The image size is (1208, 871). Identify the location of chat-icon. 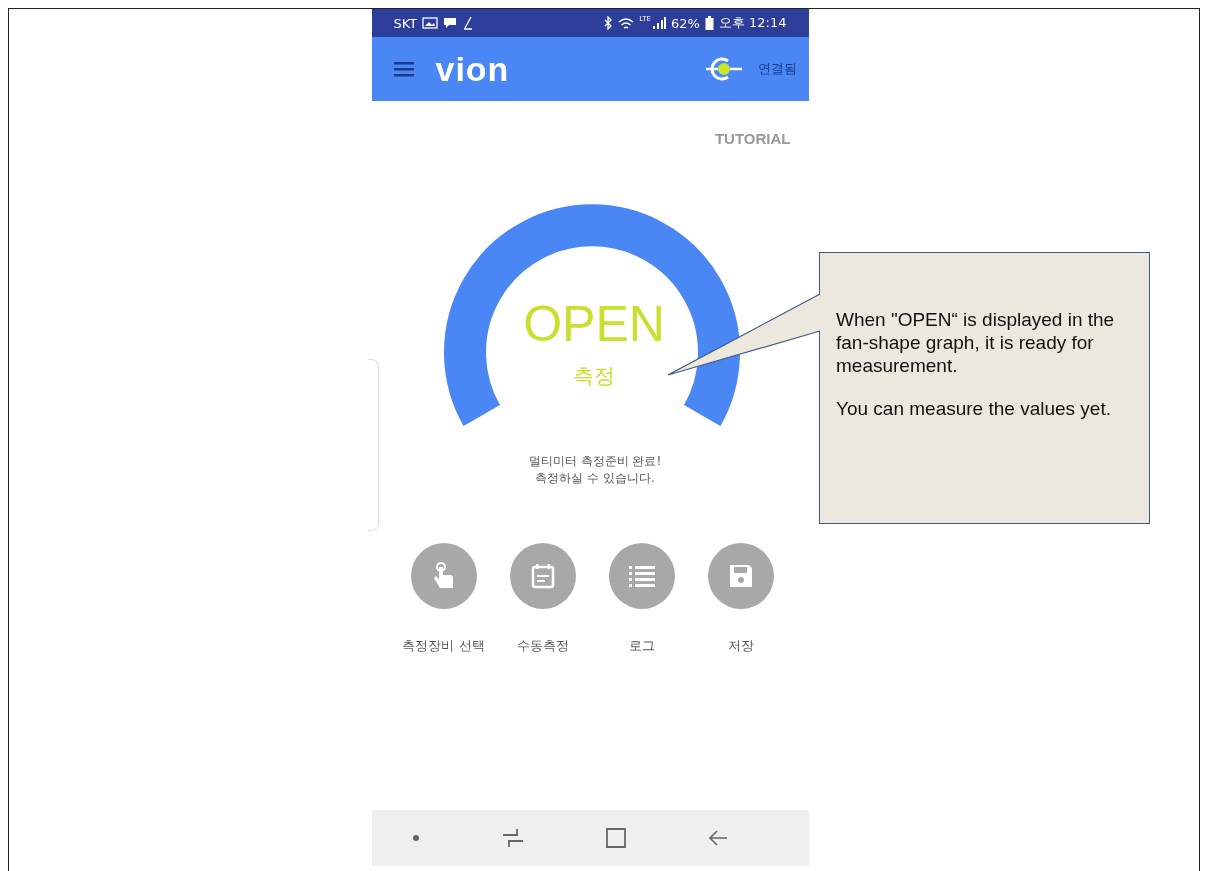
(450, 23).